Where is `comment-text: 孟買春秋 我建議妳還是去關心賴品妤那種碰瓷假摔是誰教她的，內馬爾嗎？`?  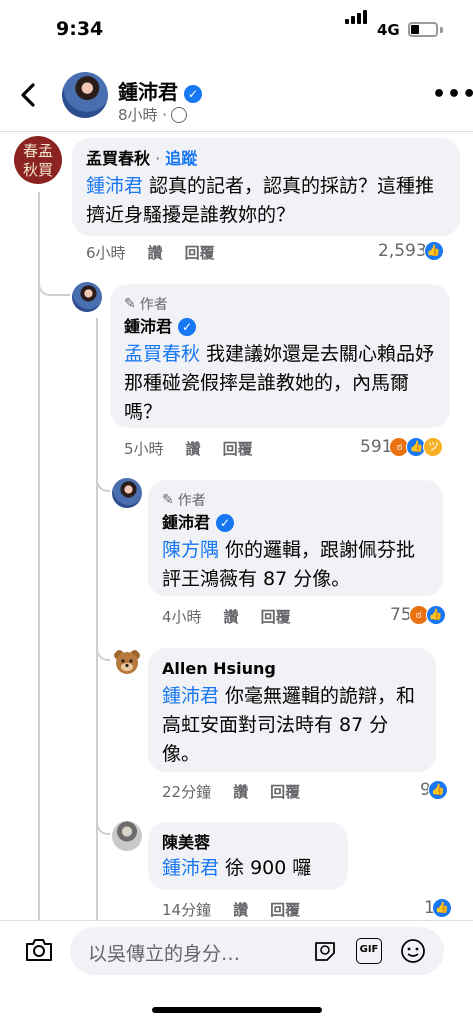
comment-text: 孟買春秋 我建議妳還是去關心賴品妤那種碰瓷假摔是誰教她的，內馬爾嗎？ is located at coordinates (280, 383).